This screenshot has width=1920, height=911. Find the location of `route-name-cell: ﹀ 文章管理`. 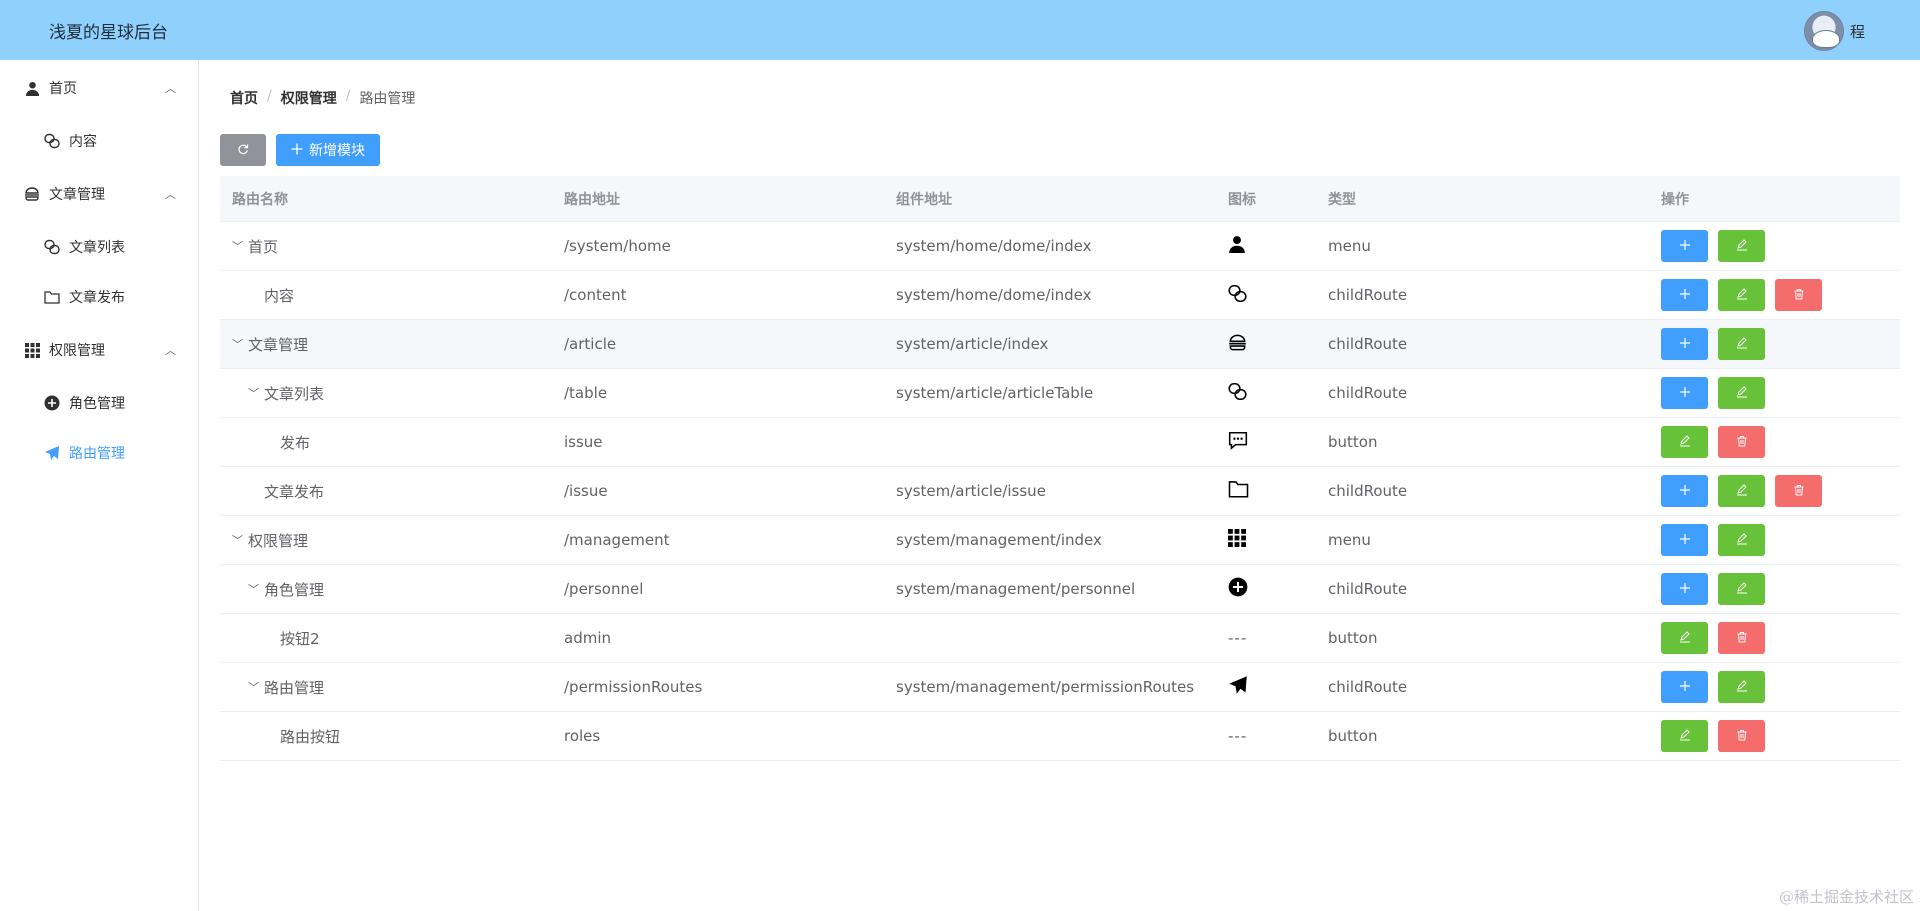

route-name-cell: ﹀ 文章管理 is located at coordinates (386, 344).